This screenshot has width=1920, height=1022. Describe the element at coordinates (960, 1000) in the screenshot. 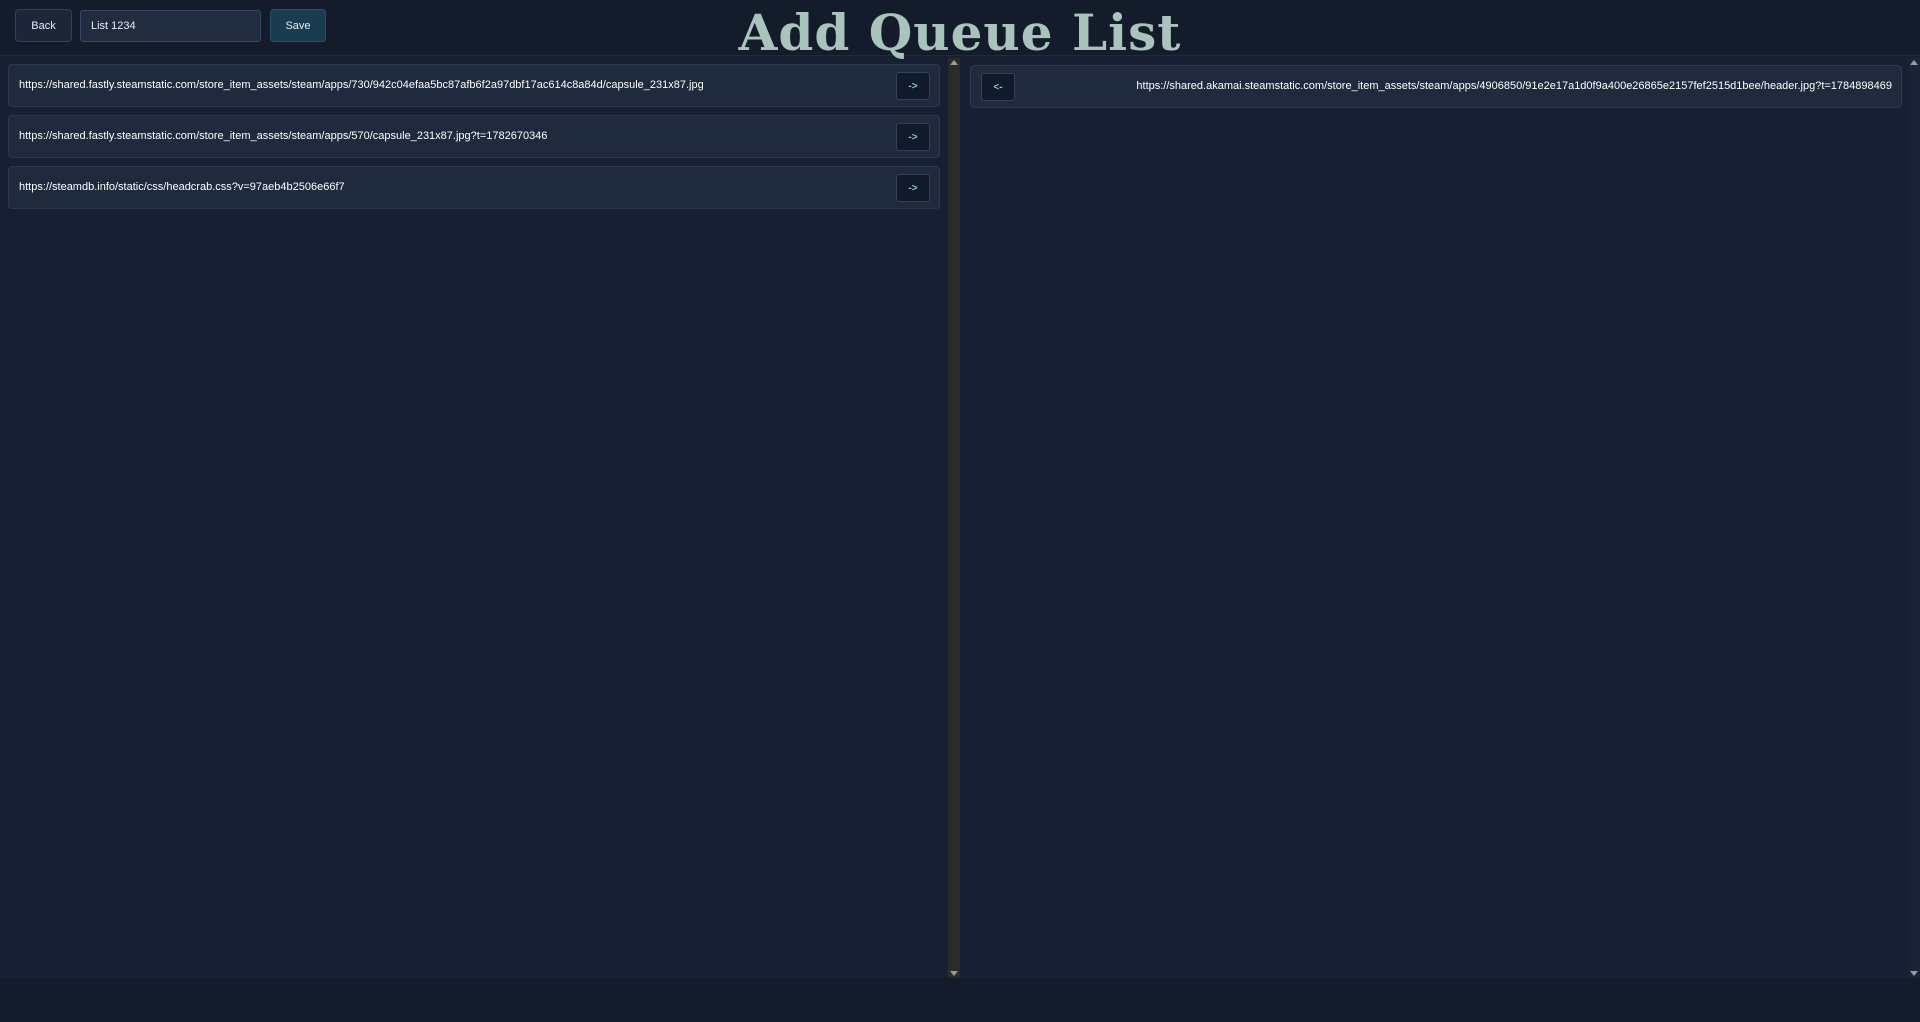

I see `footer-bar` at that location.